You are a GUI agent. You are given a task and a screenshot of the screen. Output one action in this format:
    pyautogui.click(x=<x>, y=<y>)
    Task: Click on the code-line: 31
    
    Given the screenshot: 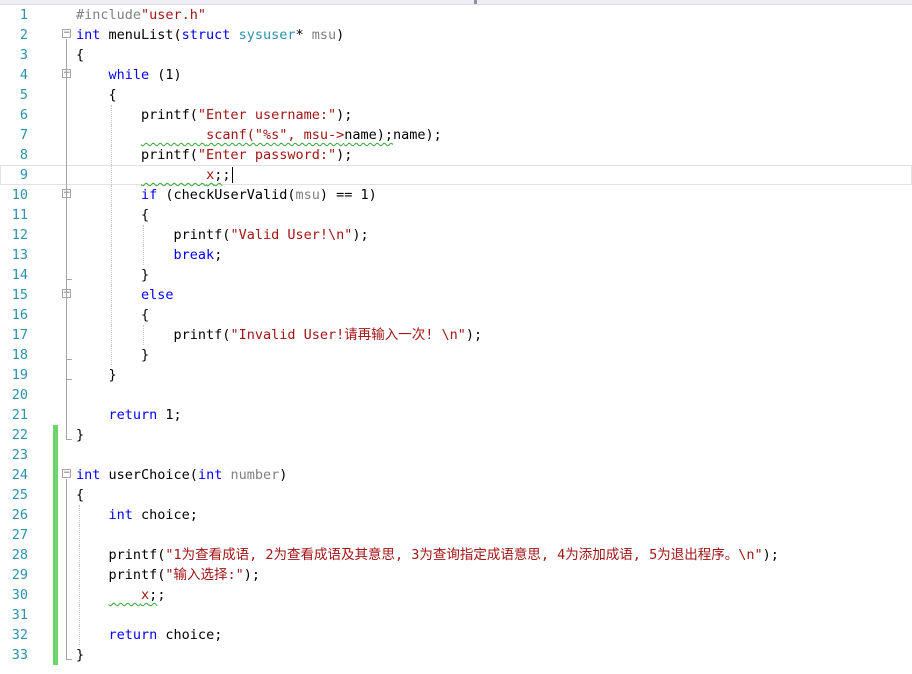 What is the action you would take?
    pyautogui.click(x=456, y=615)
    